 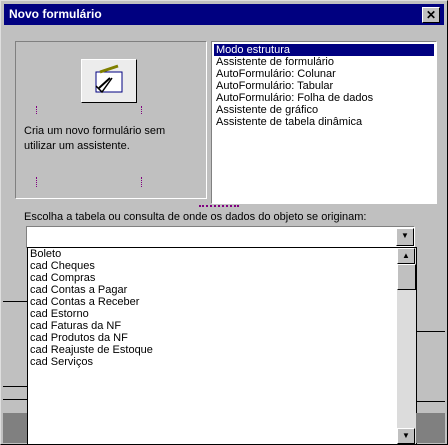 I want to click on form-wizard-icon, so click(x=109, y=81).